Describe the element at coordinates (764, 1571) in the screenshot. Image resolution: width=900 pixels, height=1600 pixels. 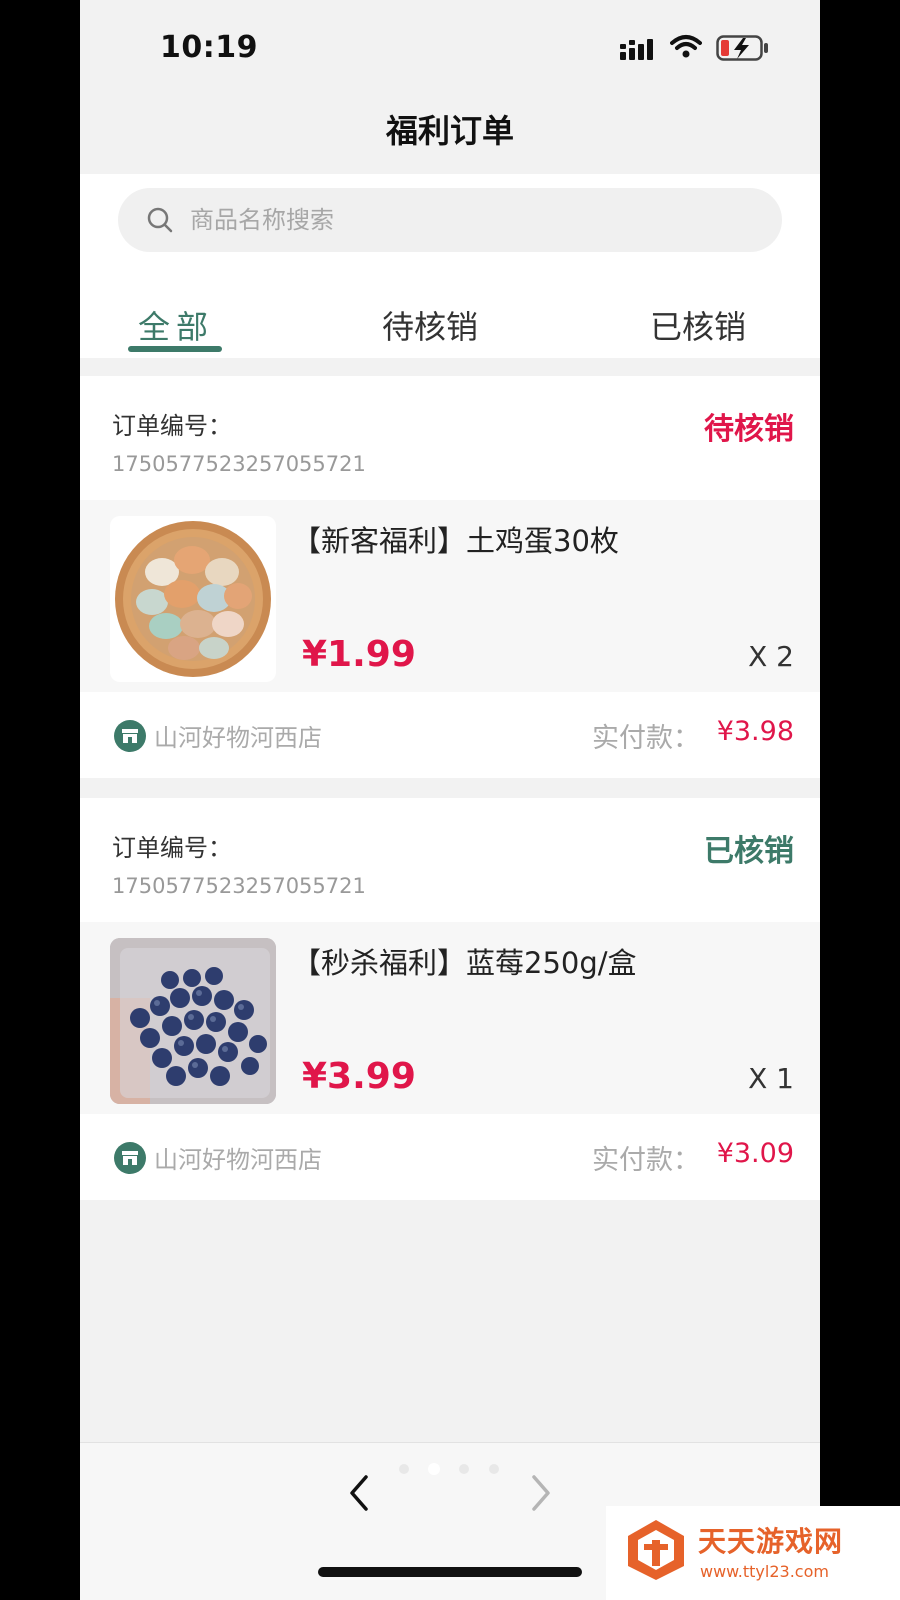
I see `watermark-url: www.ttyl23.com` at that location.